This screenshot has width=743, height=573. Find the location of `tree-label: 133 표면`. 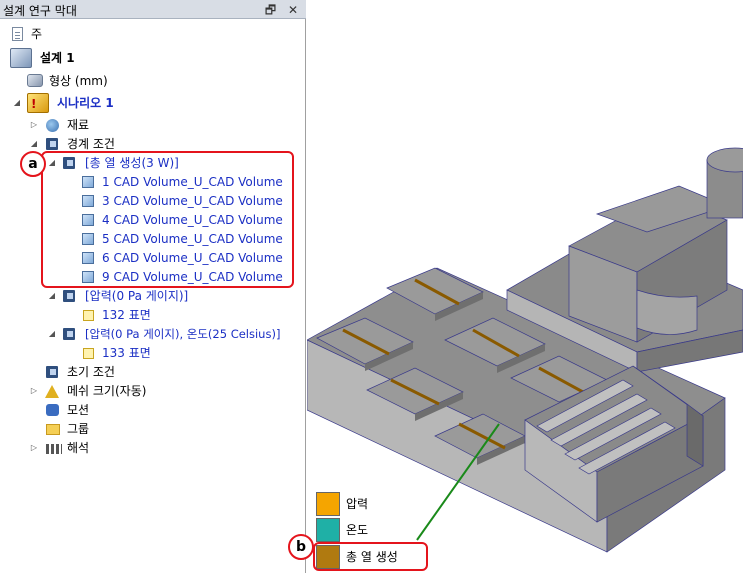

tree-label: 133 표면 is located at coordinates (126, 353).